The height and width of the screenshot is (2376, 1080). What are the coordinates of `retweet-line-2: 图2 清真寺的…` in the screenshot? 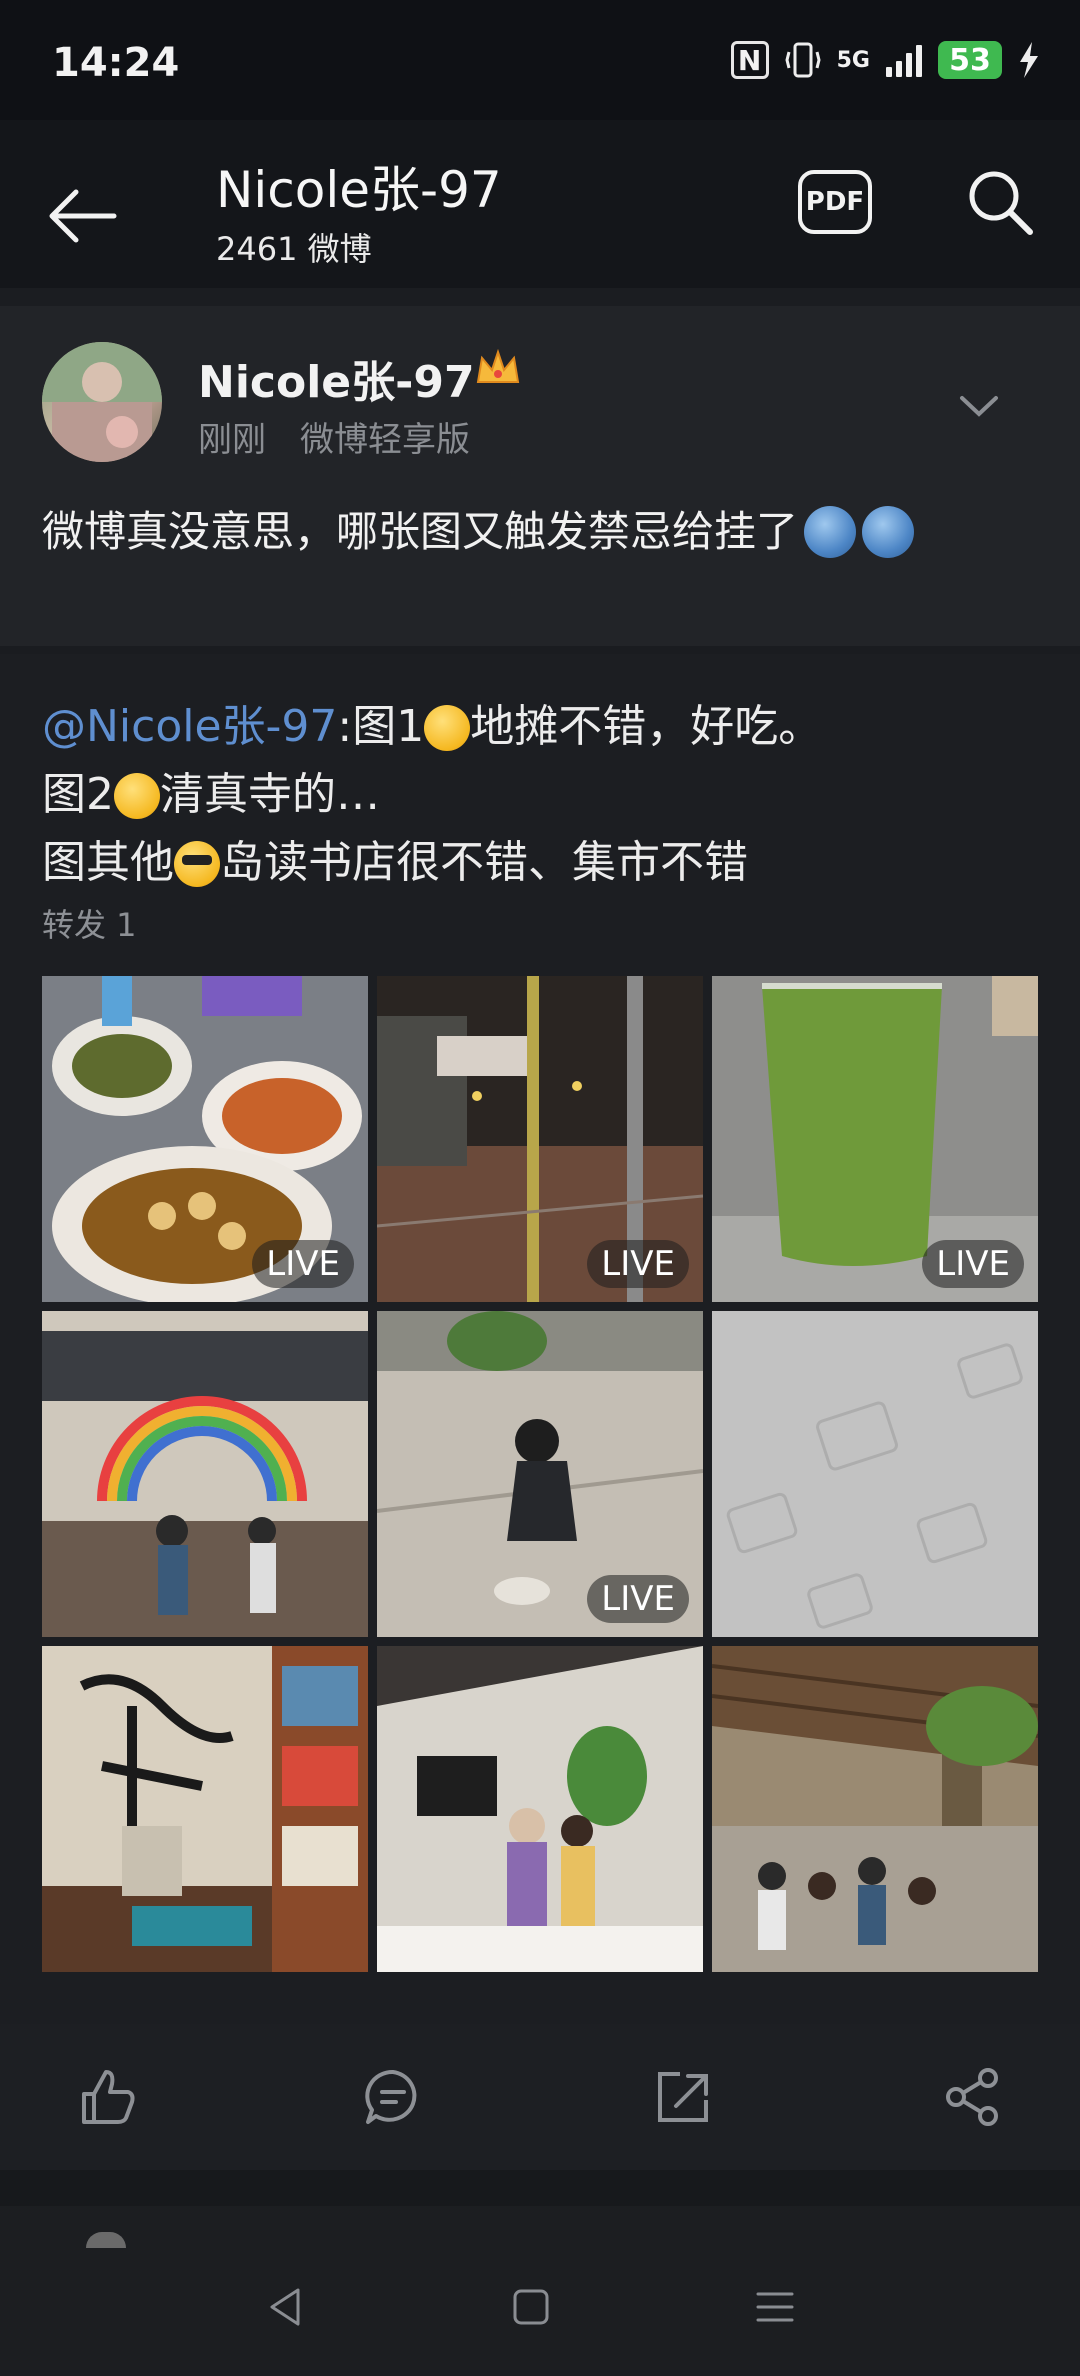 It's located at (211, 790).